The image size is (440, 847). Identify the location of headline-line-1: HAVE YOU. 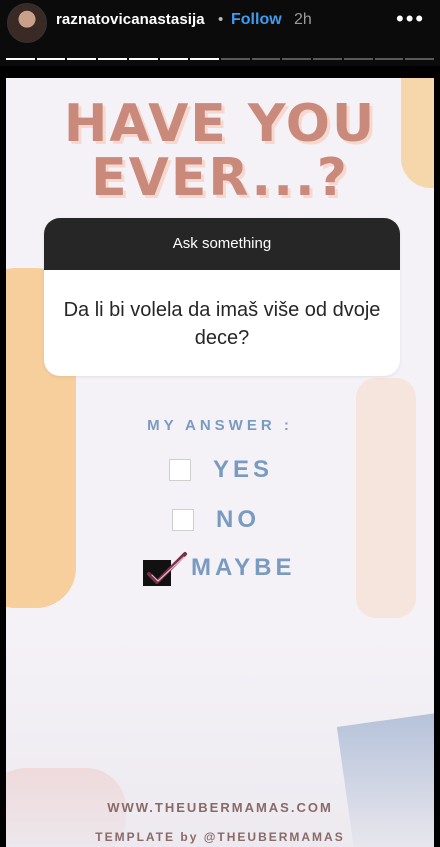
(220, 124).